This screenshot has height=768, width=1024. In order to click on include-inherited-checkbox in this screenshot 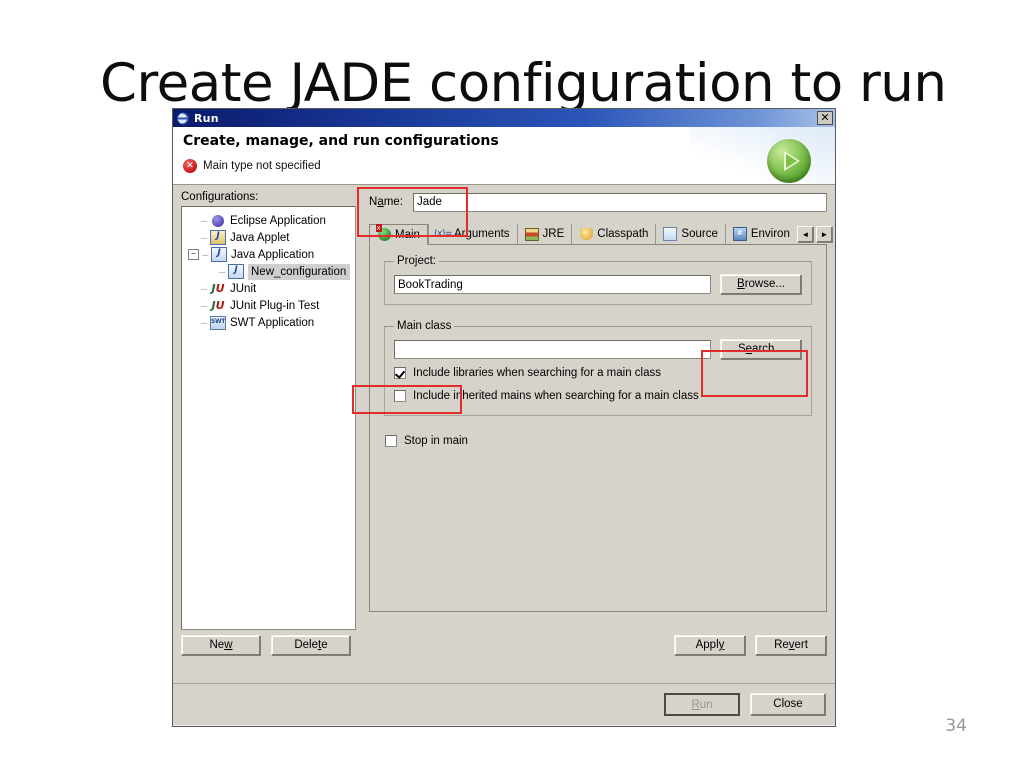, I will do `click(400, 396)`.